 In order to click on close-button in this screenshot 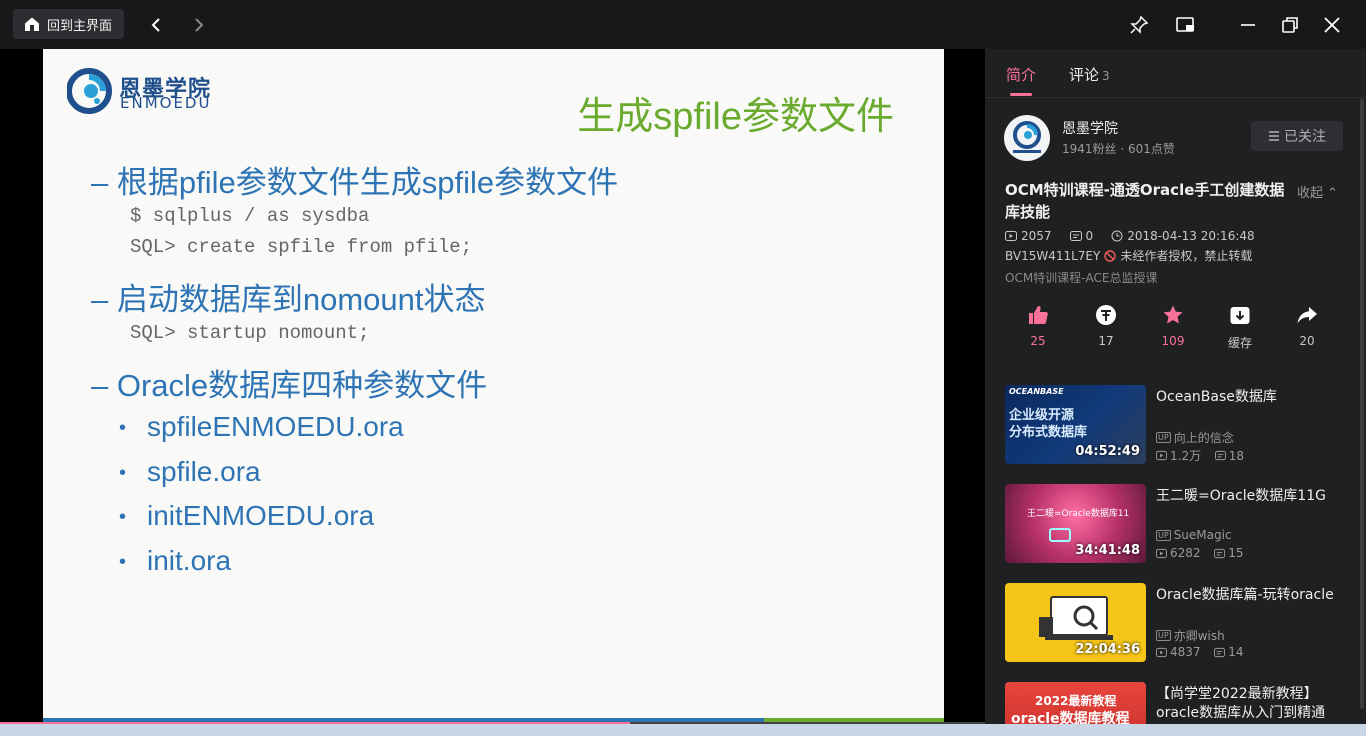, I will do `click(1332, 25)`.